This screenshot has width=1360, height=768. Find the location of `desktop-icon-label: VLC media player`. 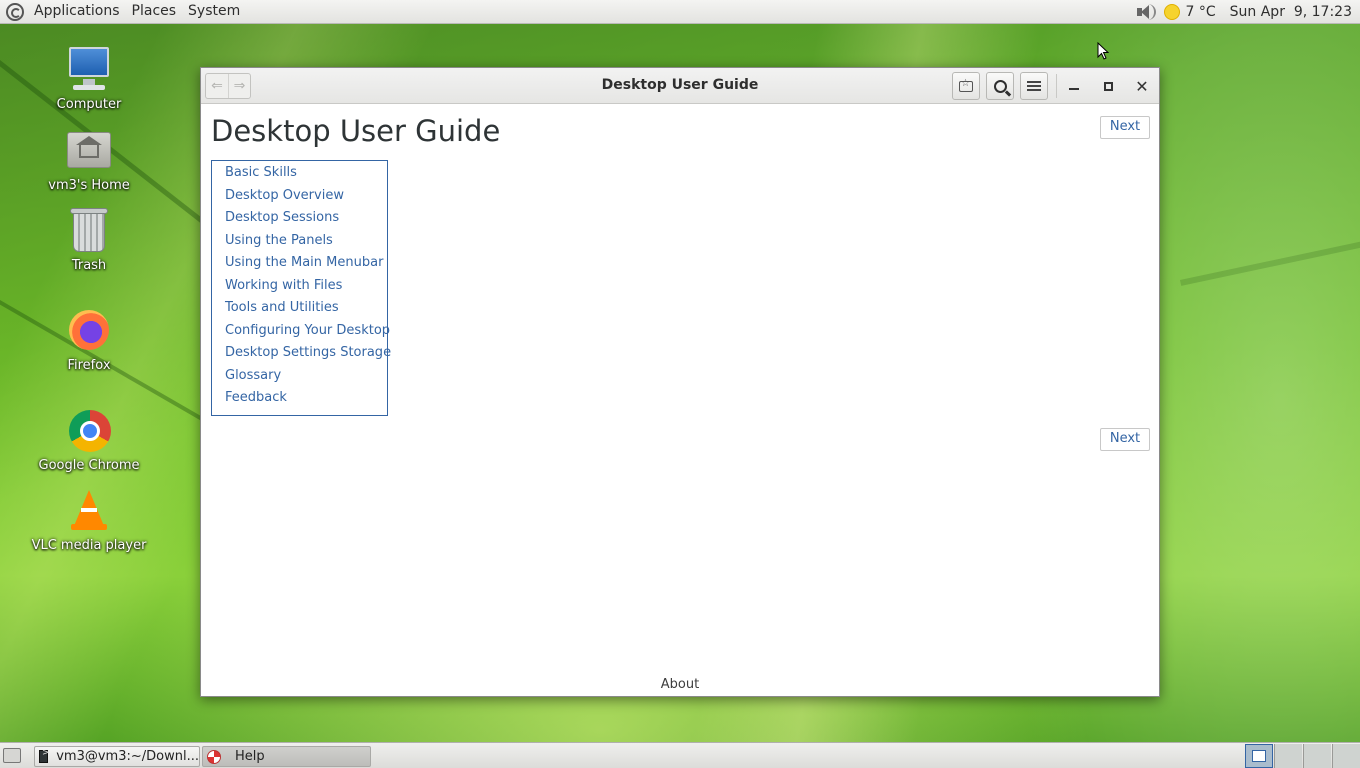

desktop-icon-label: VLC media player is located at coordinates (89, 545).